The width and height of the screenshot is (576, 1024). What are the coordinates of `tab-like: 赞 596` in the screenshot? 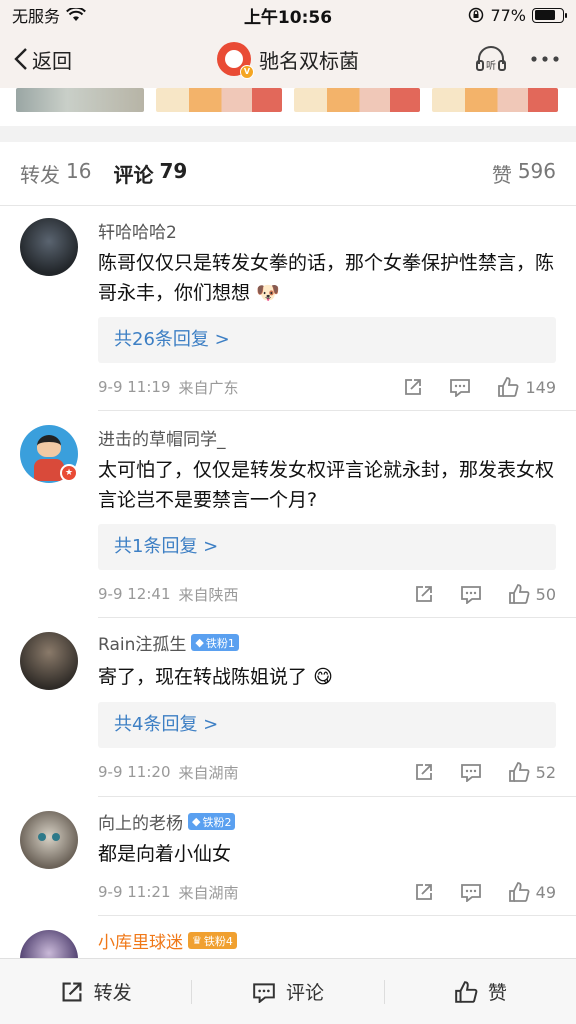 It's located at (524, 173).